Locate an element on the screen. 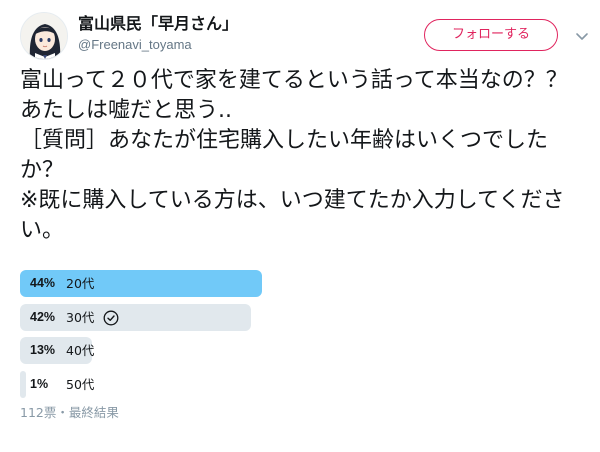 Image resolution: width=600 pixels, height=452 pixels. poll-option-text: 40代 is located at coordinates (80, 350).